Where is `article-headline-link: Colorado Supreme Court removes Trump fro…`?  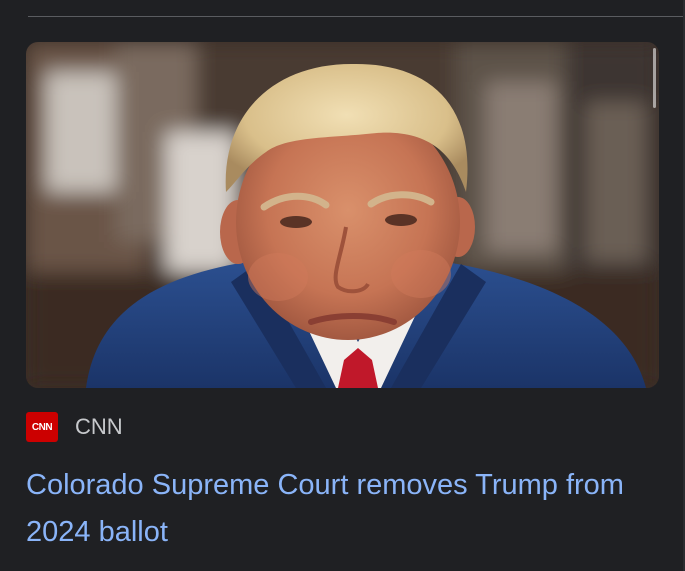 article-headline-link: Colorado Supreme Court removes Trump fro… is located at coordinates (331, 509).